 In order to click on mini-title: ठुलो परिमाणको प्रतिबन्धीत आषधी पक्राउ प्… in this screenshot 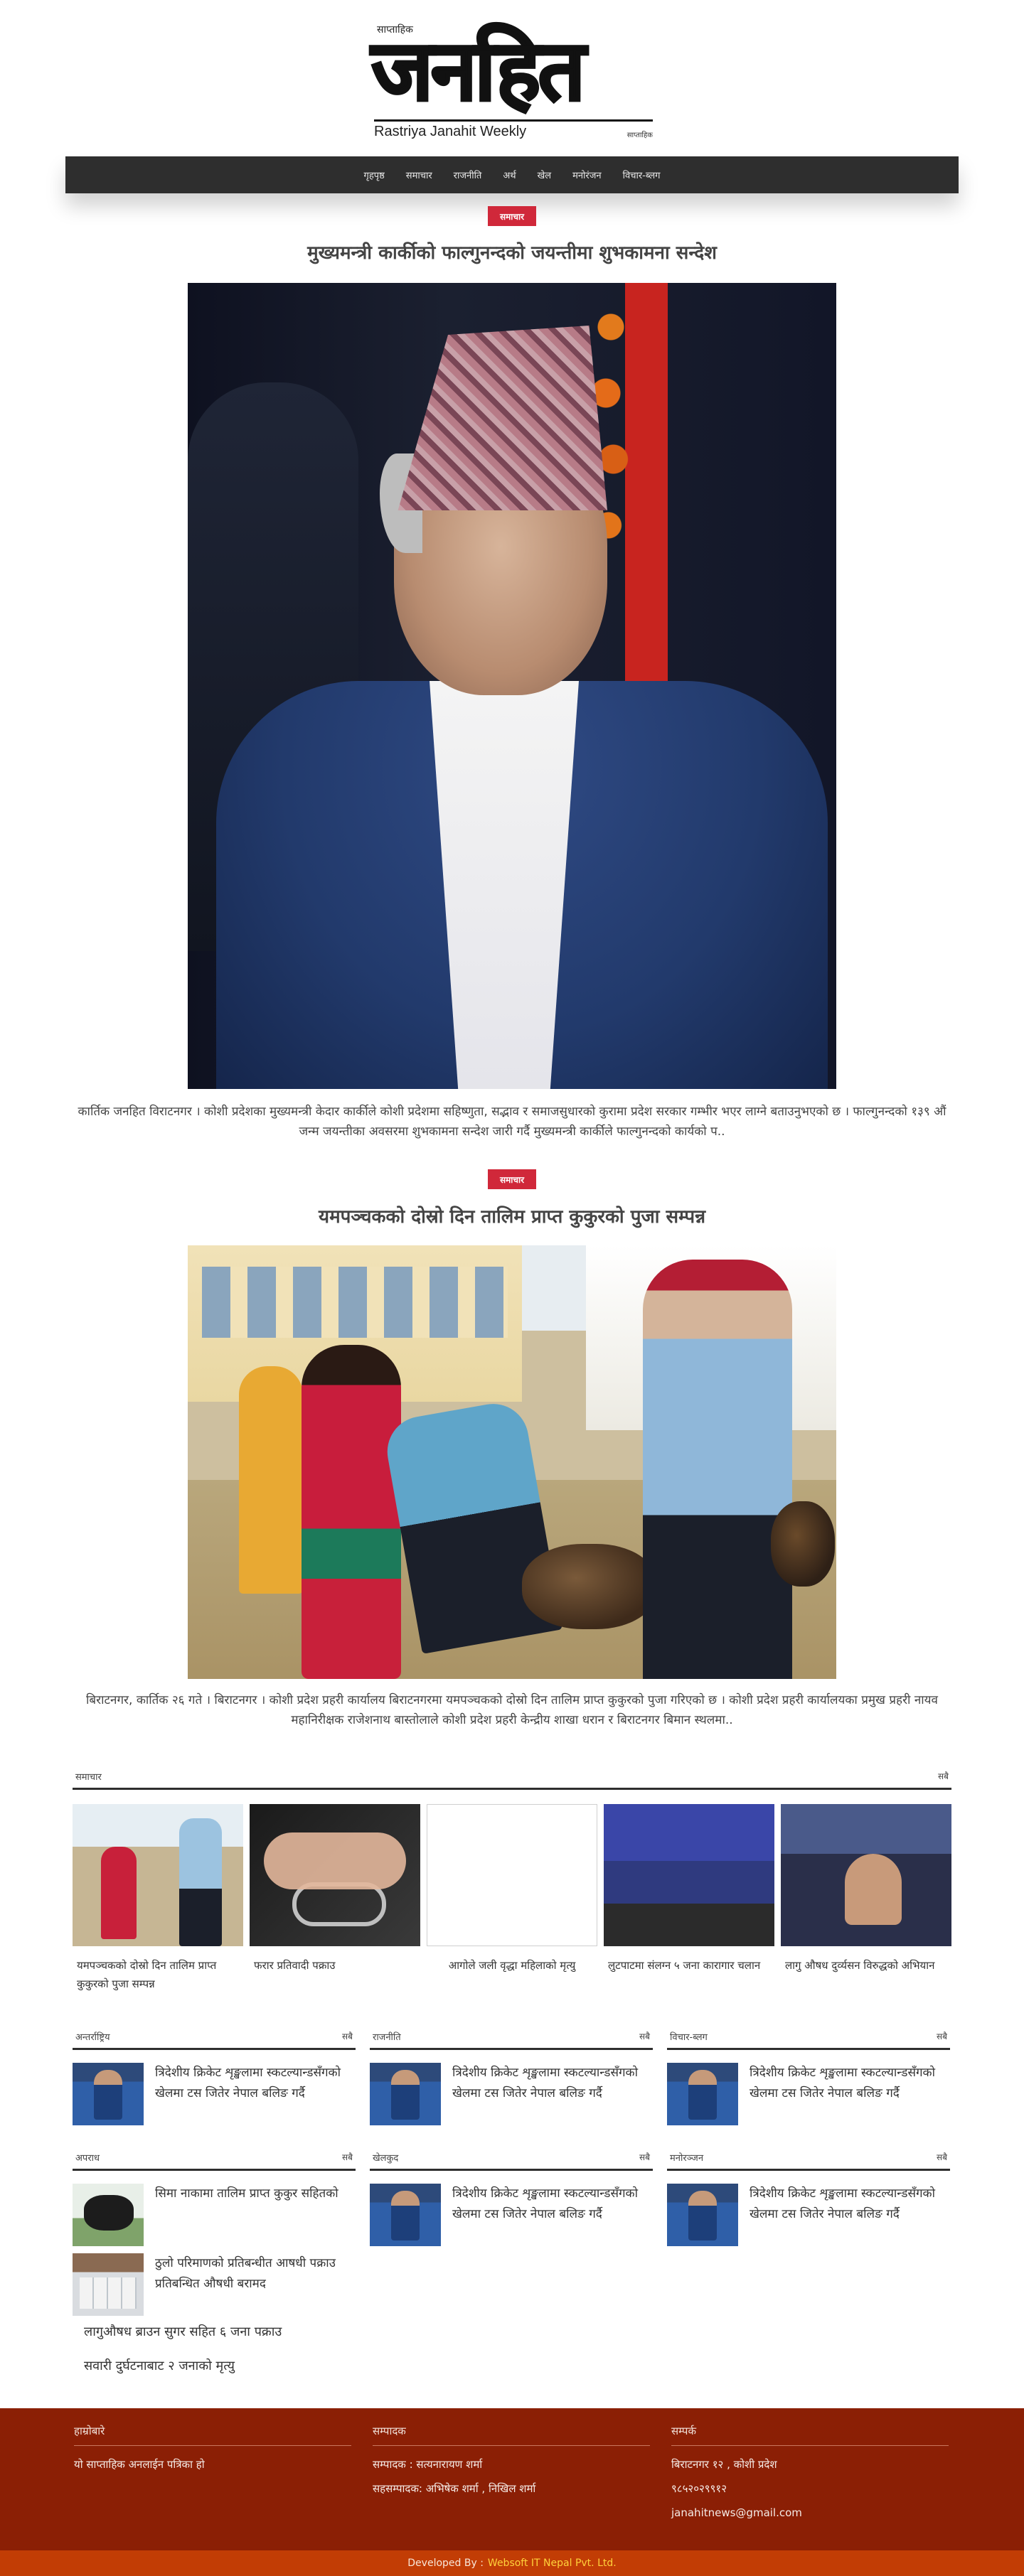, I will do `click(257, 2274)`.